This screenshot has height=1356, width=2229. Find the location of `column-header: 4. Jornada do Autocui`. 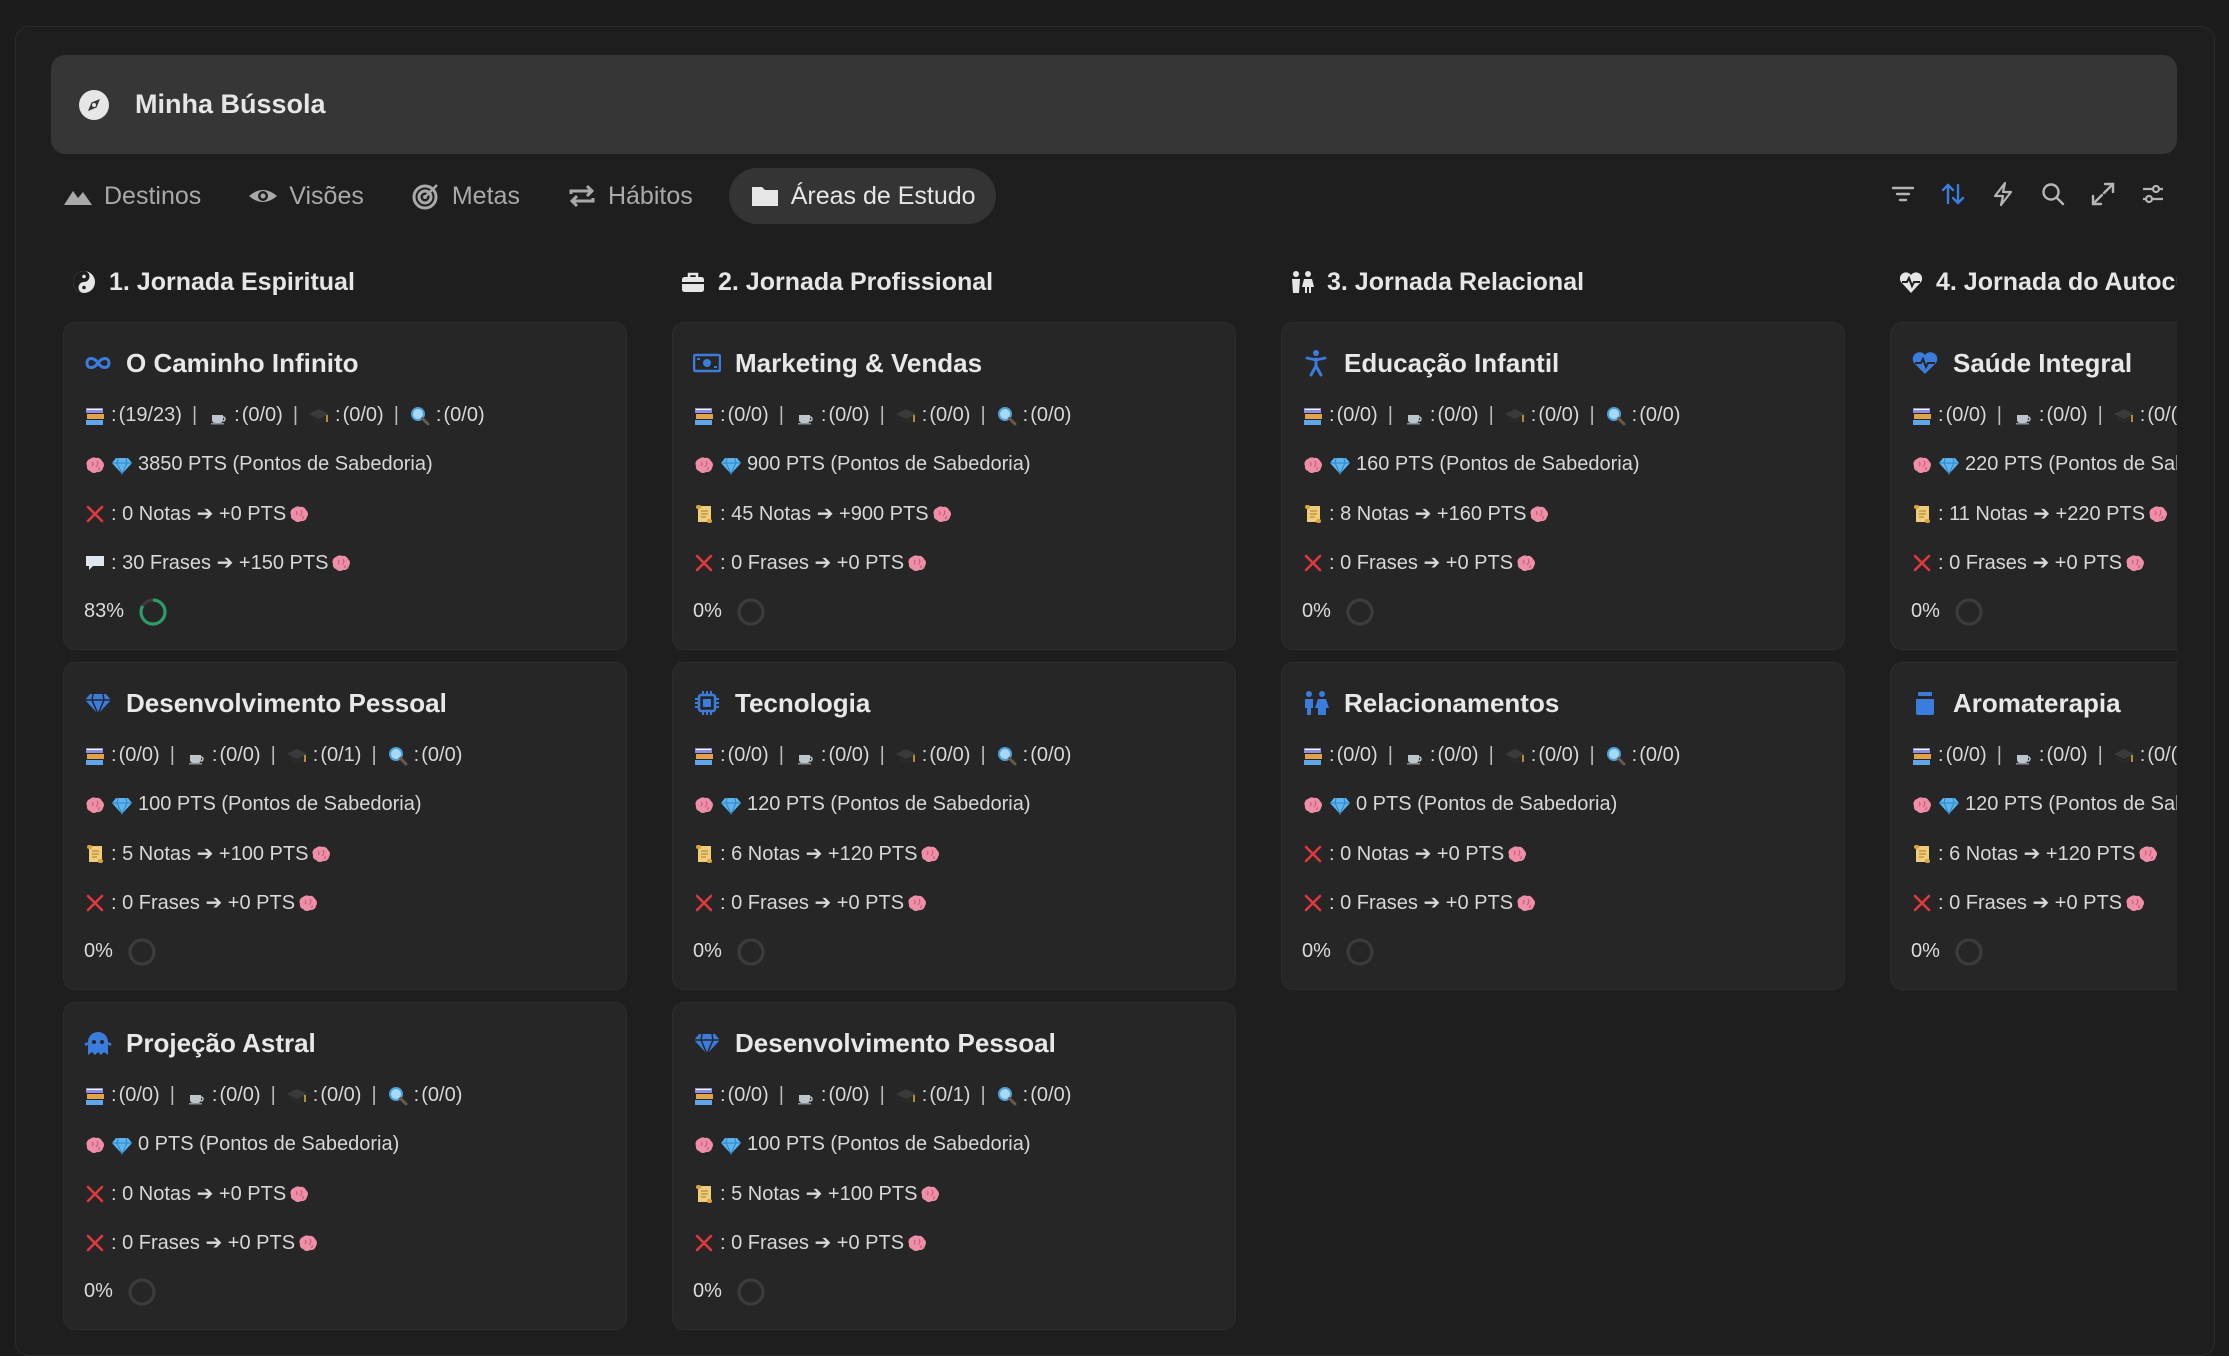

column-header: 4. Jornada do Autocui is located at coordinates (2027, 282).